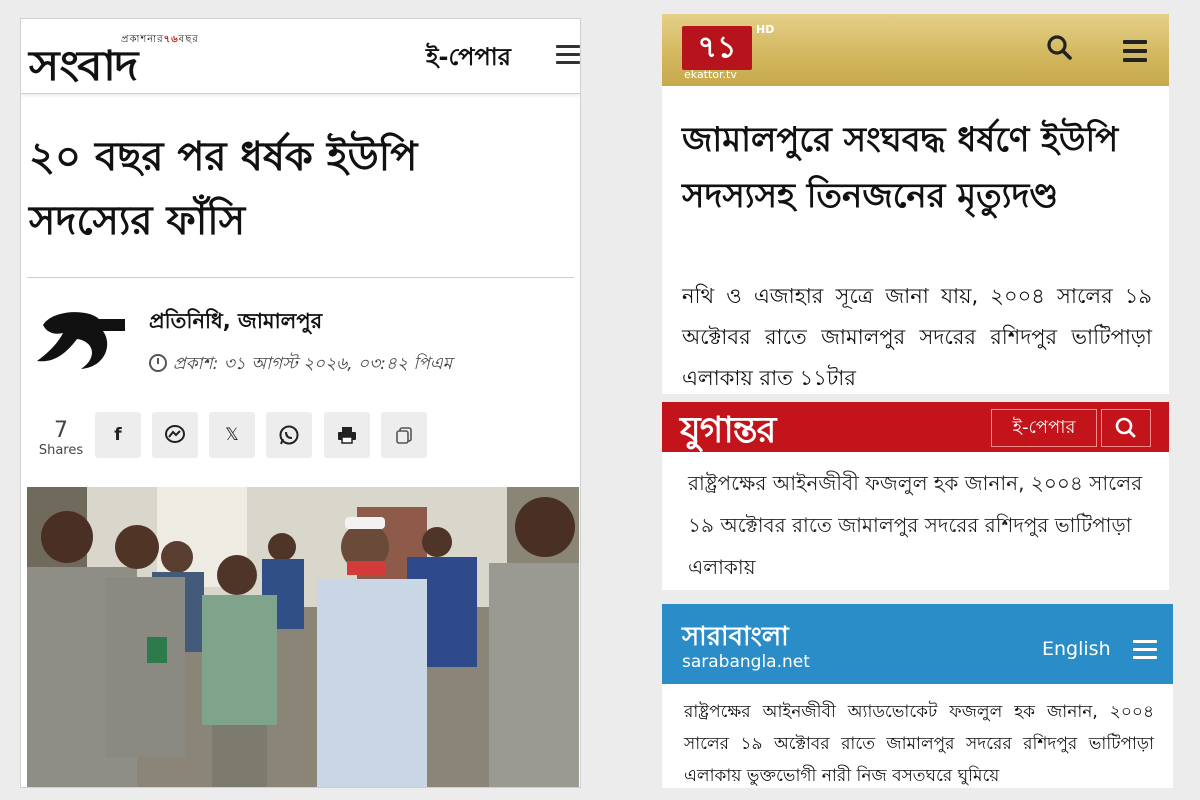 This screenshot has height=800, width=1200. I want to click on search-button, so click(1126, 428).